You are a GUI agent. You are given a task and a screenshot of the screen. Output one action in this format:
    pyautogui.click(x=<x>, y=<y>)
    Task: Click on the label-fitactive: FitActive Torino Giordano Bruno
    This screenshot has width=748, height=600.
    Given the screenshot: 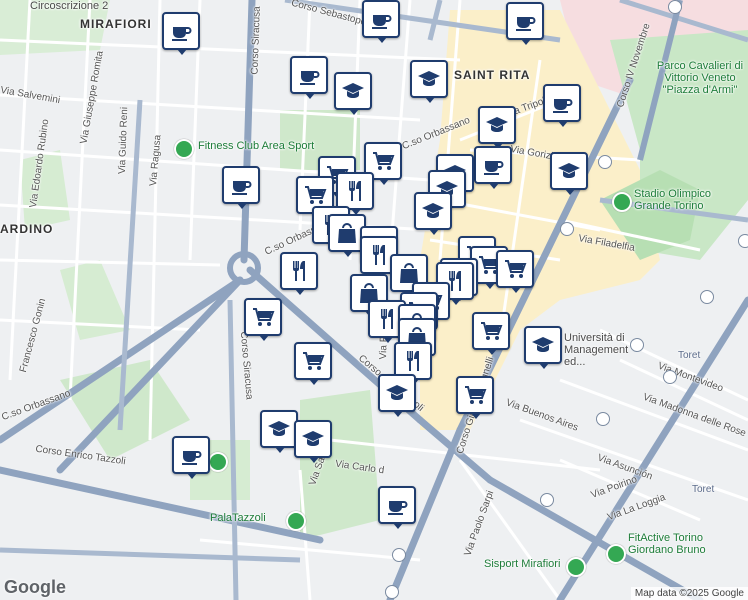 What is the action you would take?
    pyautogui.click(x=688, y=544)
    